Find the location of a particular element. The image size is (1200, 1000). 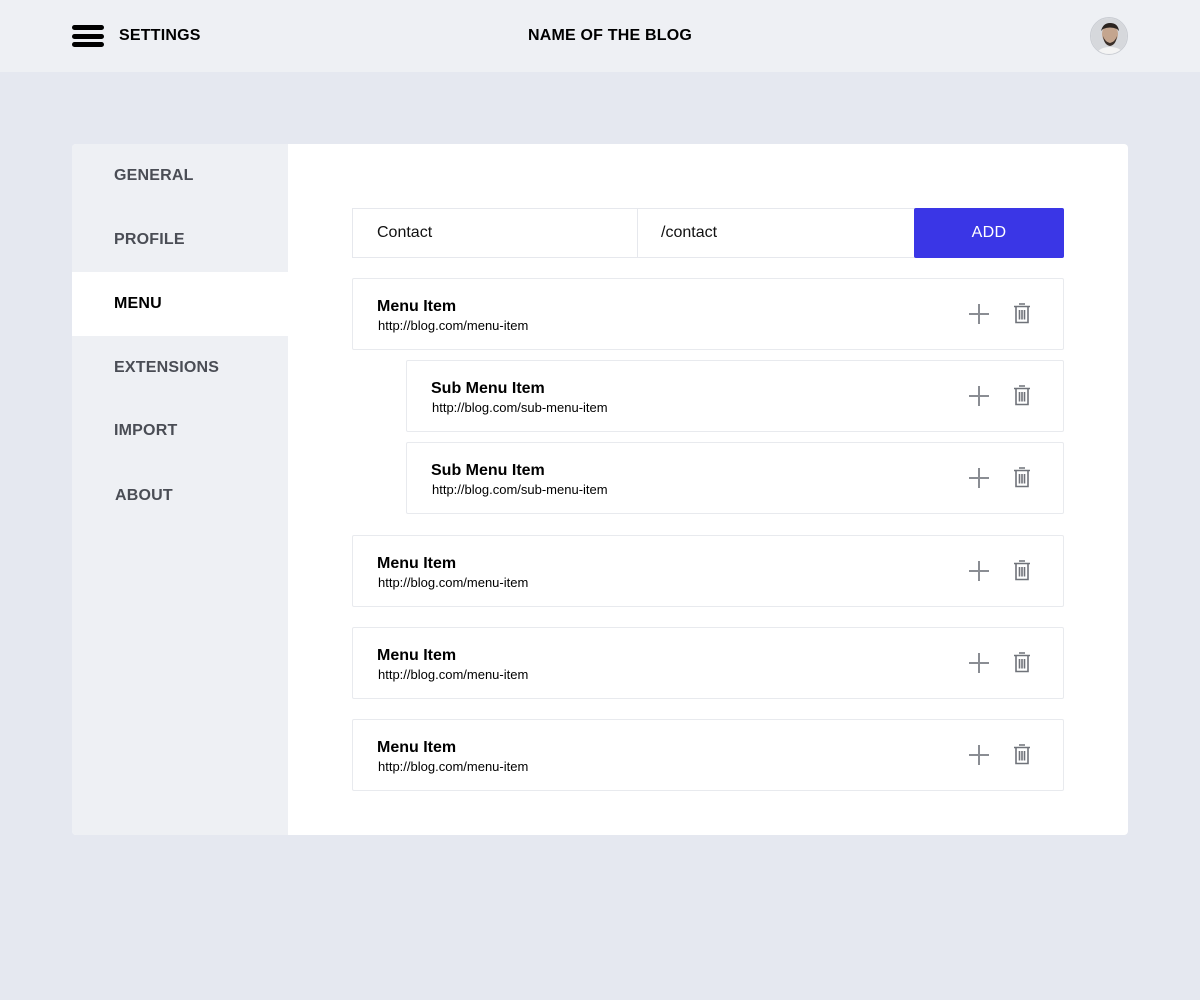

sidebar-item-import: IMPORT is located at coordinates (180, 431).